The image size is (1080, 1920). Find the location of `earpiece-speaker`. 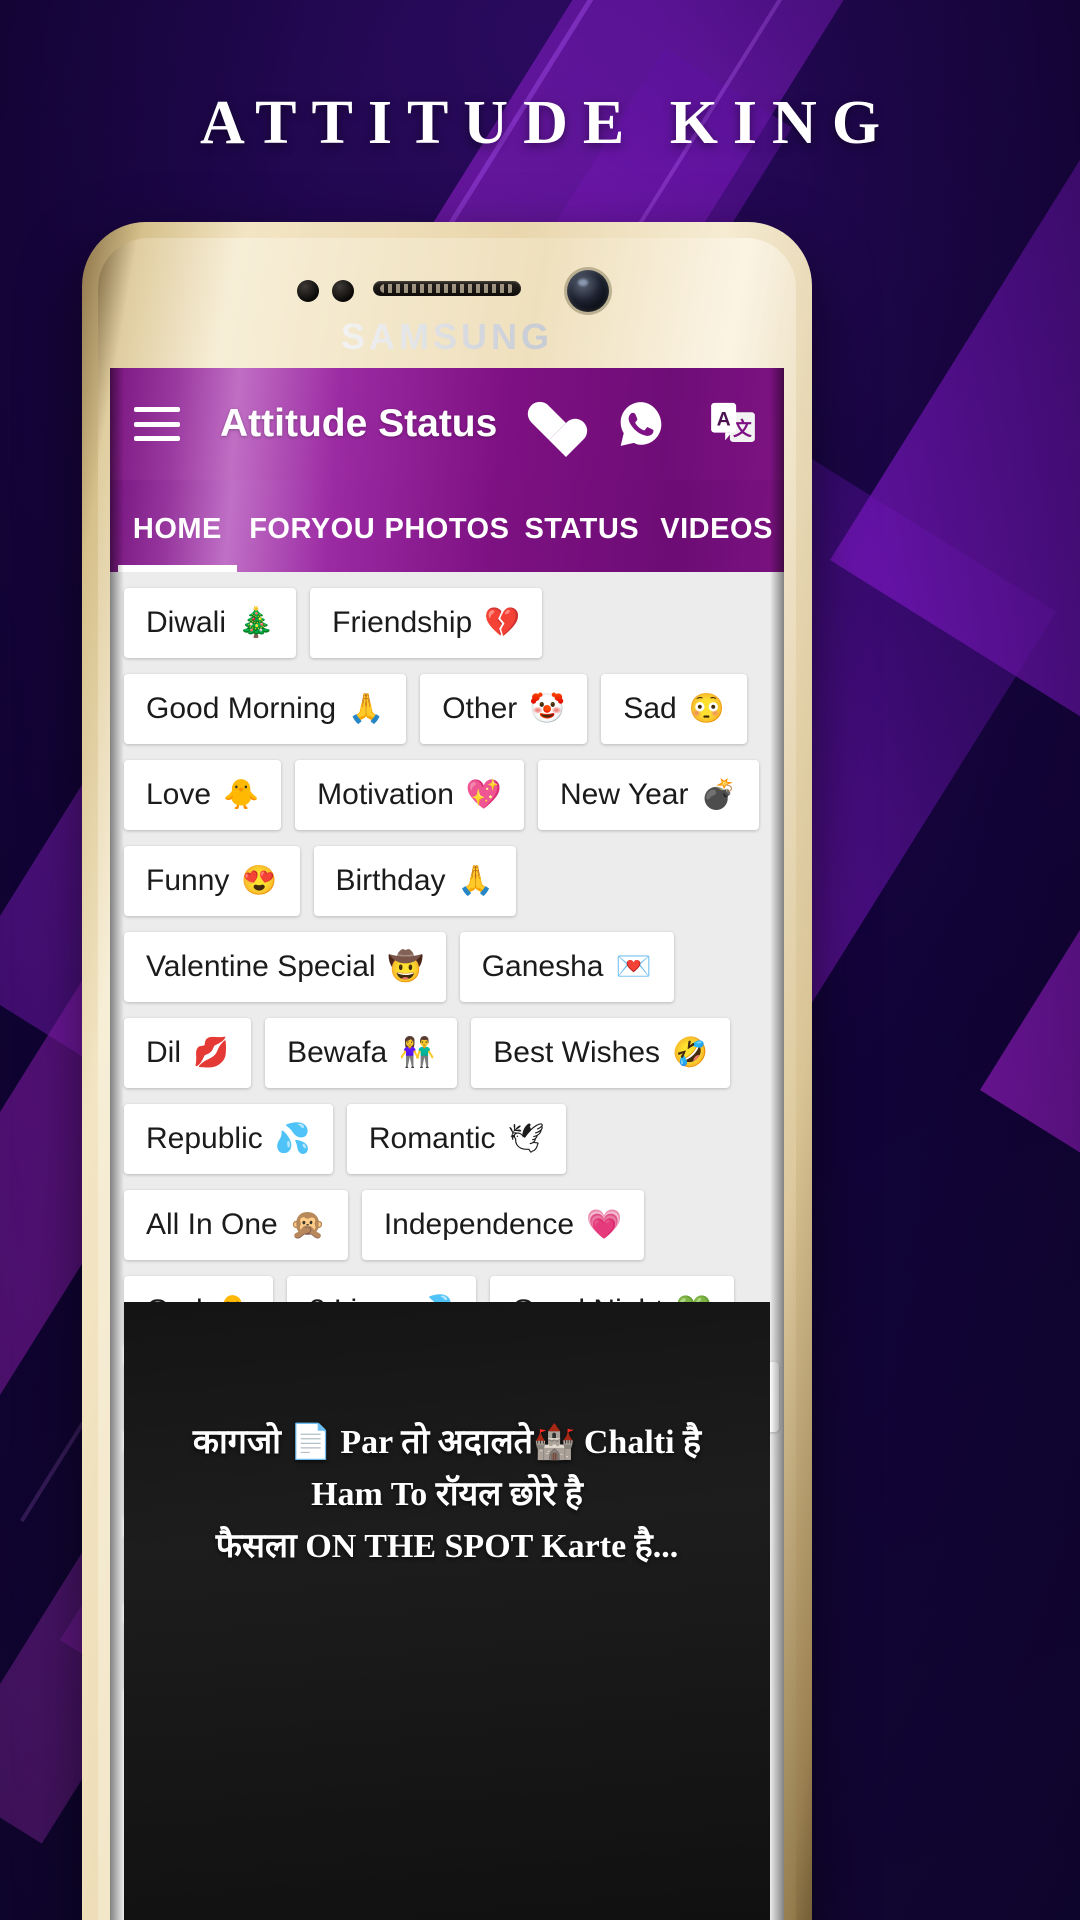

earpiece-speaker is located at coordinates (447, 288).